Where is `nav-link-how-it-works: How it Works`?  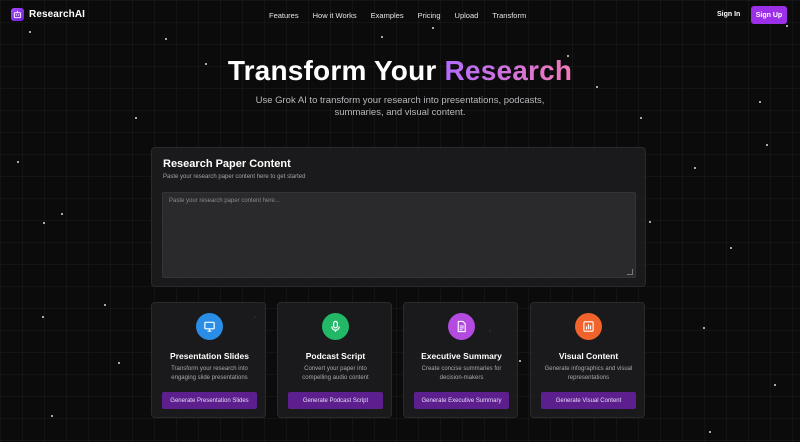 nav-link-how-it-works: How it Works is located at coordinates (335, 15).